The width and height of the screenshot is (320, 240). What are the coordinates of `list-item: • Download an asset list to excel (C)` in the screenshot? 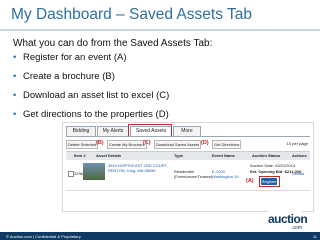 It's located at (91, 95).